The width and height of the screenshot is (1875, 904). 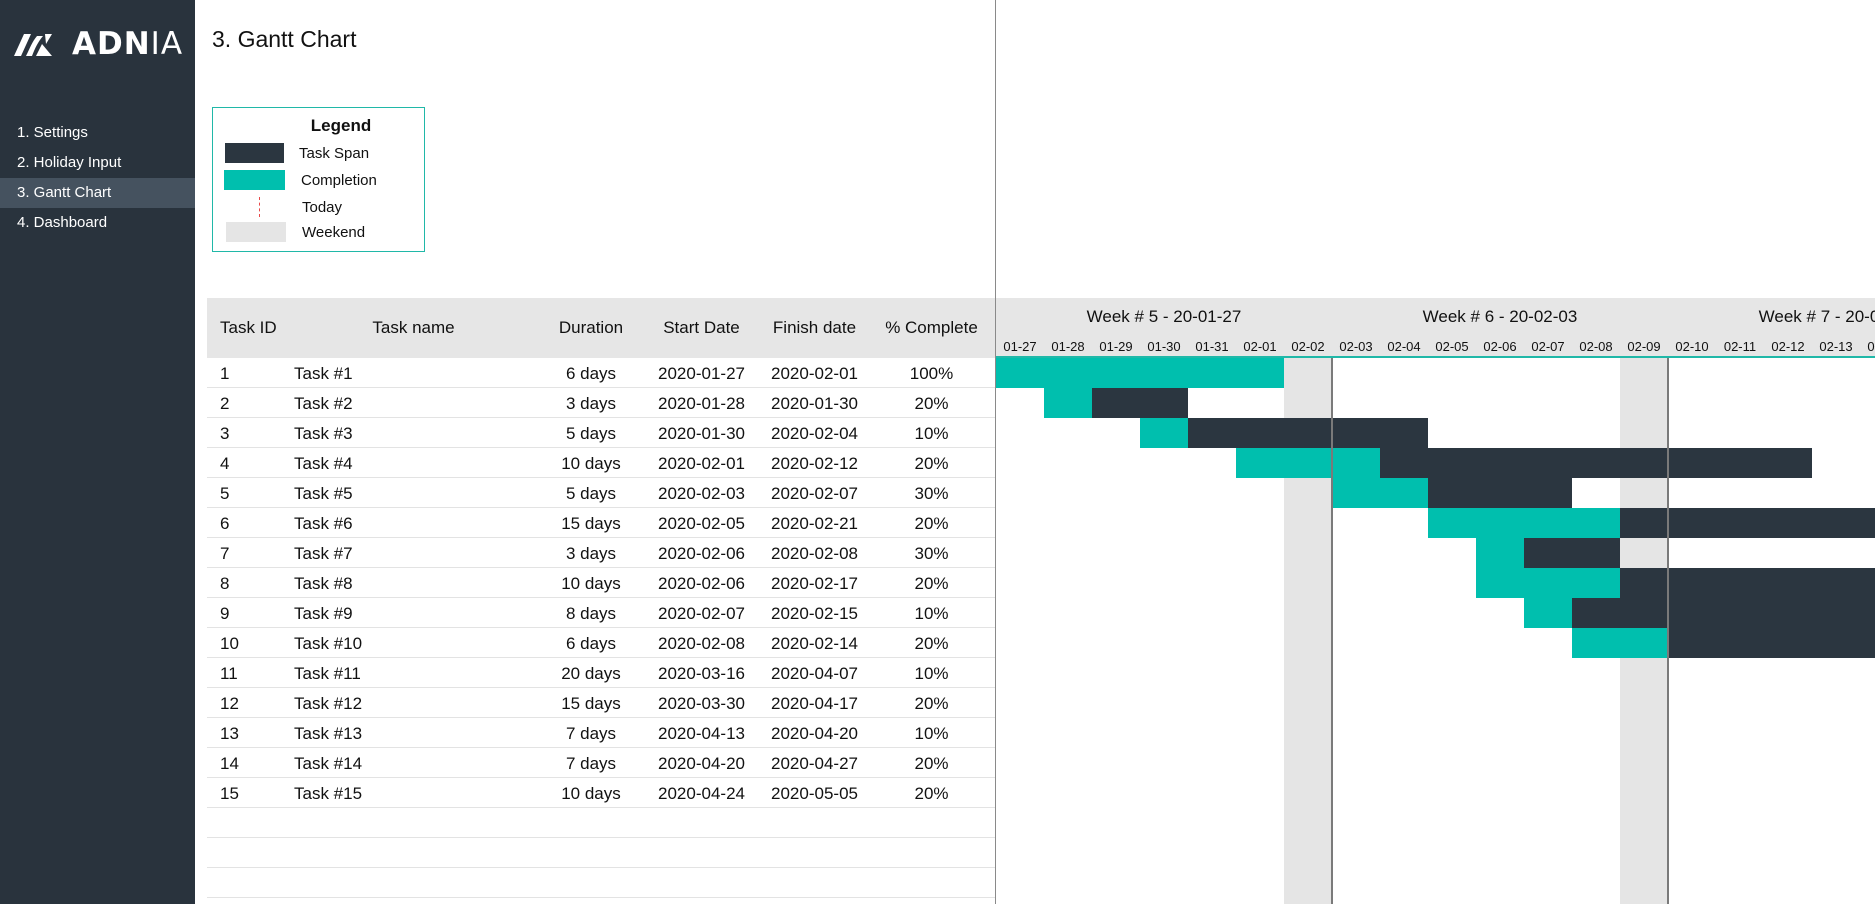 What do you see at coordinates (224, 373) in the screenshot?
I see `cell-task-id: 1` at bounding box center [224, 373].